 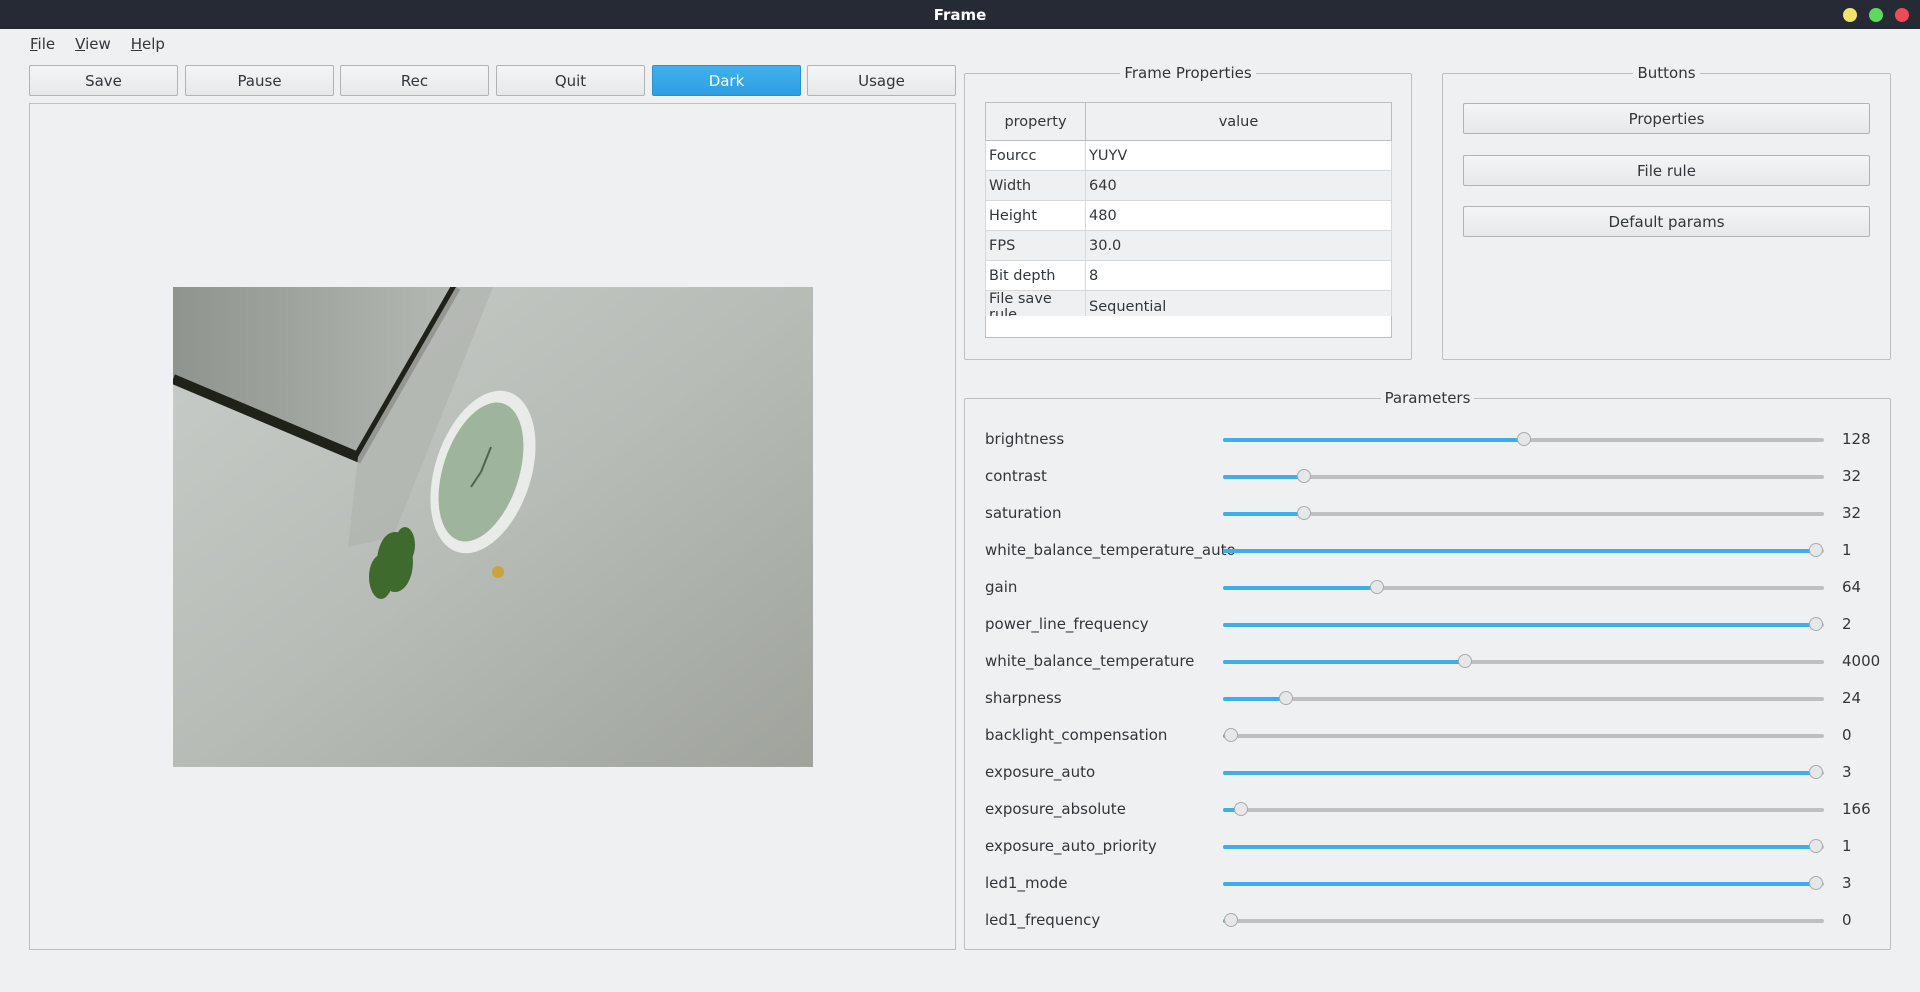 I want to click on maximize-button, so click(x=1876, y=15).